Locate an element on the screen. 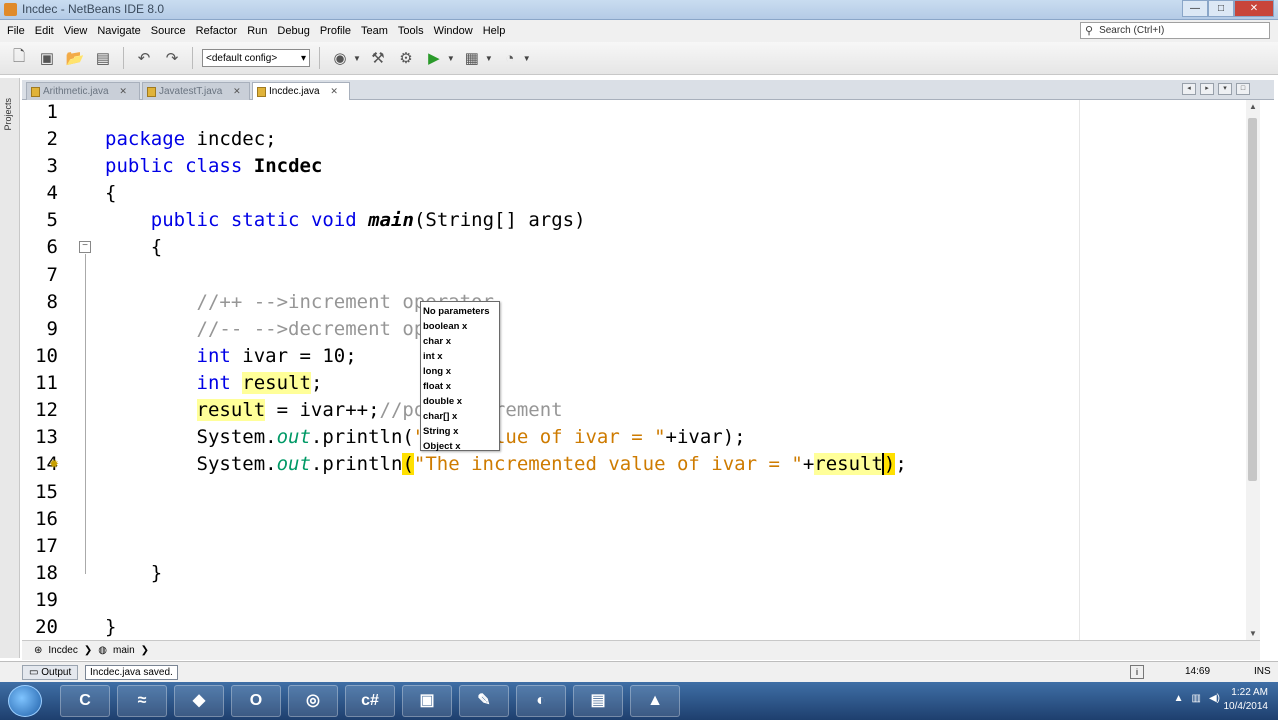 The height and width of the screenshot is (720, 1278). volume-icon: ◀) is located at coordinates (1214, 698).